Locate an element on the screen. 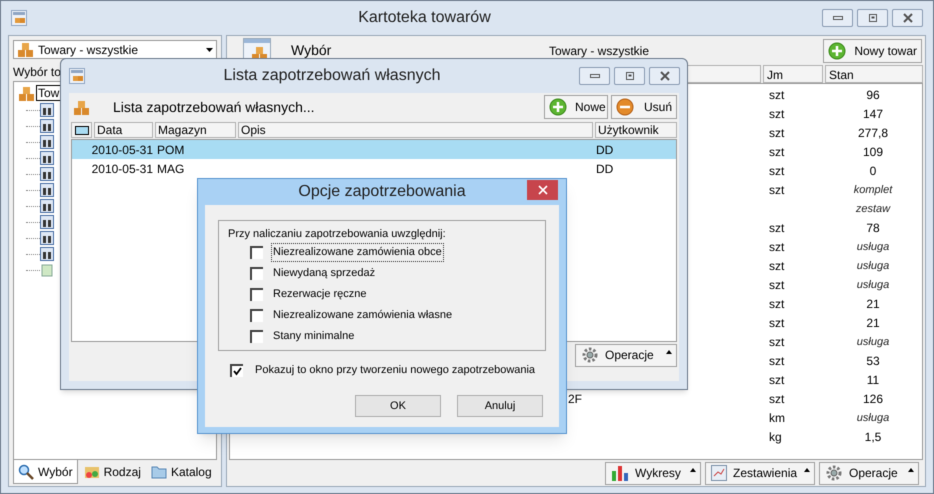 The height and width of the screenshot is (494, 934). option-label: Pokazuj to okno przy tworzeniu nowego zapotrzebowania is located at coordinates (395, 370).